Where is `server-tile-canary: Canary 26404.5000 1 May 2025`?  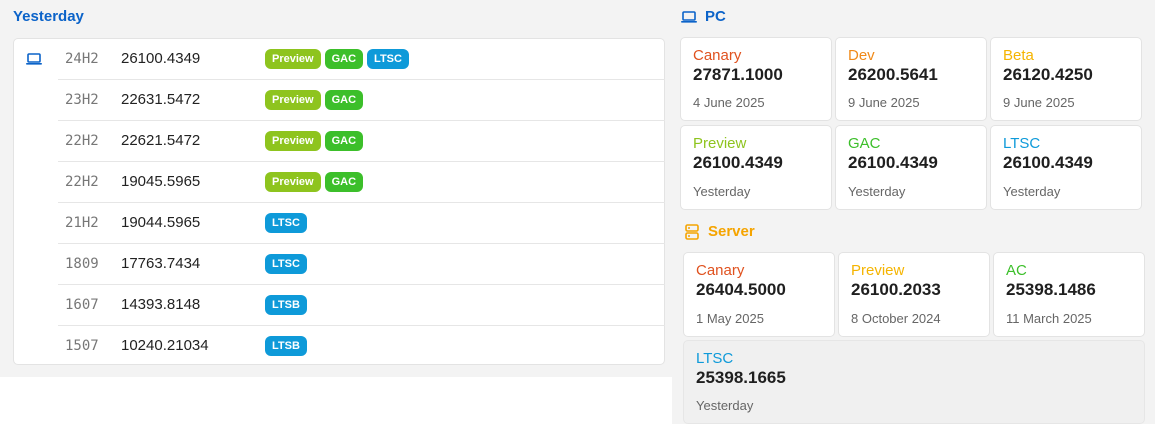 server-tile-canary: Canary 26404.5000 1 May 2025 is located at coordinates (759, 294).